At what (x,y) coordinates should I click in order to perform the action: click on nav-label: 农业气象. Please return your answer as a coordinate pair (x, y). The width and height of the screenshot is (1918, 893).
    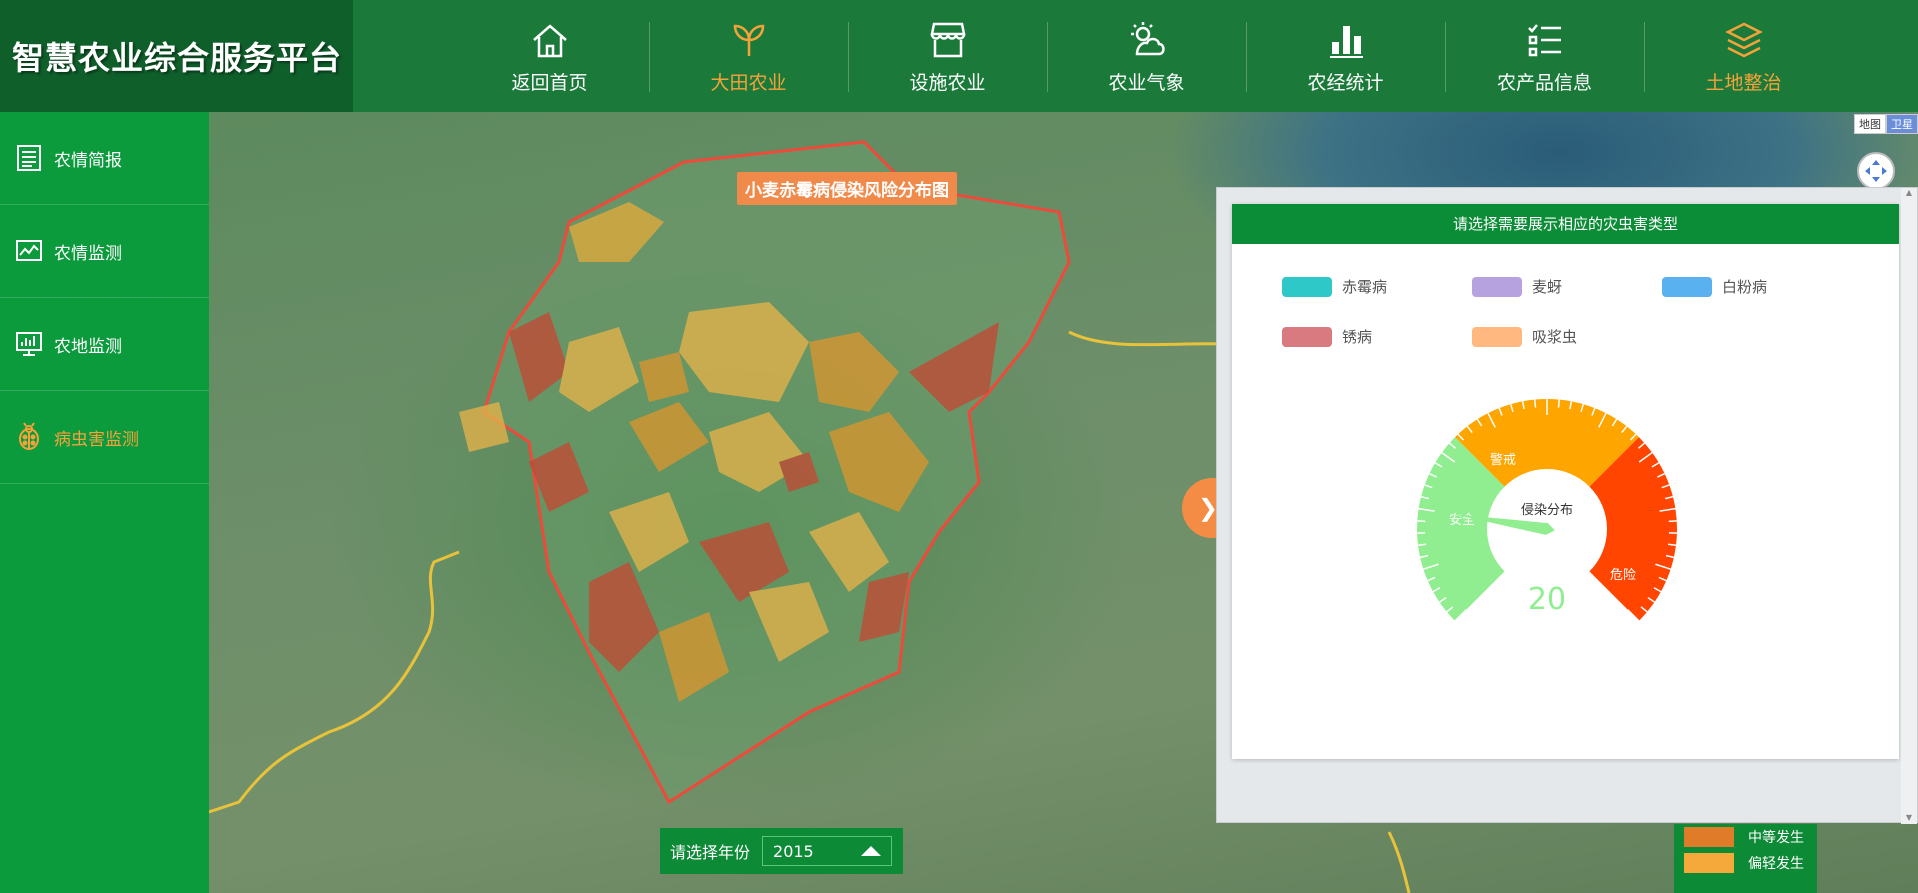
    Looking at the image, I should click on (1146, 82).